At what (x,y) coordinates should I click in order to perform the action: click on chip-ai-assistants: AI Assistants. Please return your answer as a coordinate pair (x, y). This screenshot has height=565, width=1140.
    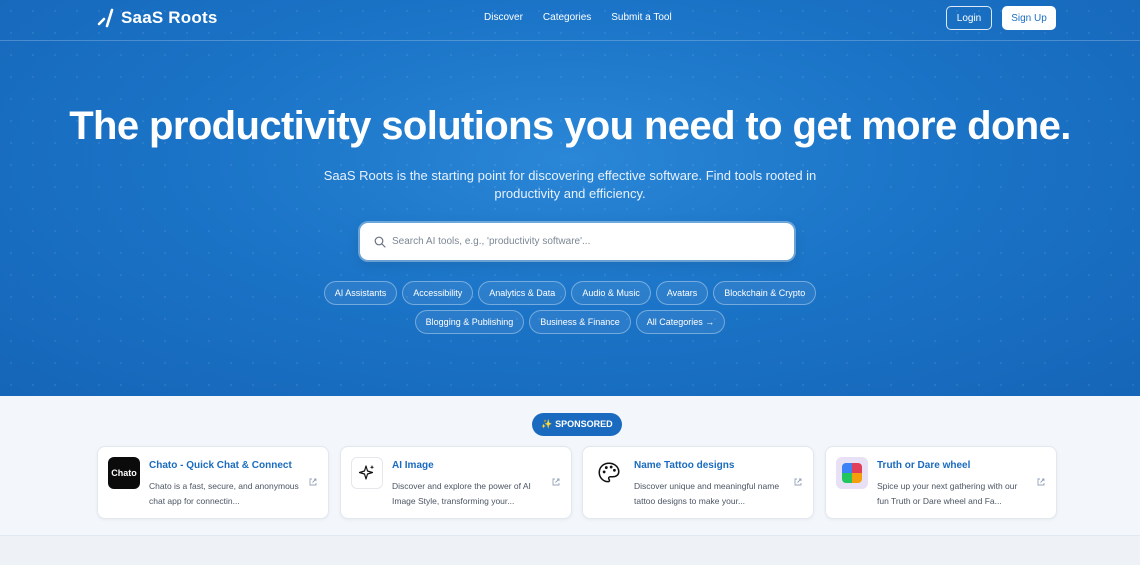
    Looking at the image, I should click on (360, 293).